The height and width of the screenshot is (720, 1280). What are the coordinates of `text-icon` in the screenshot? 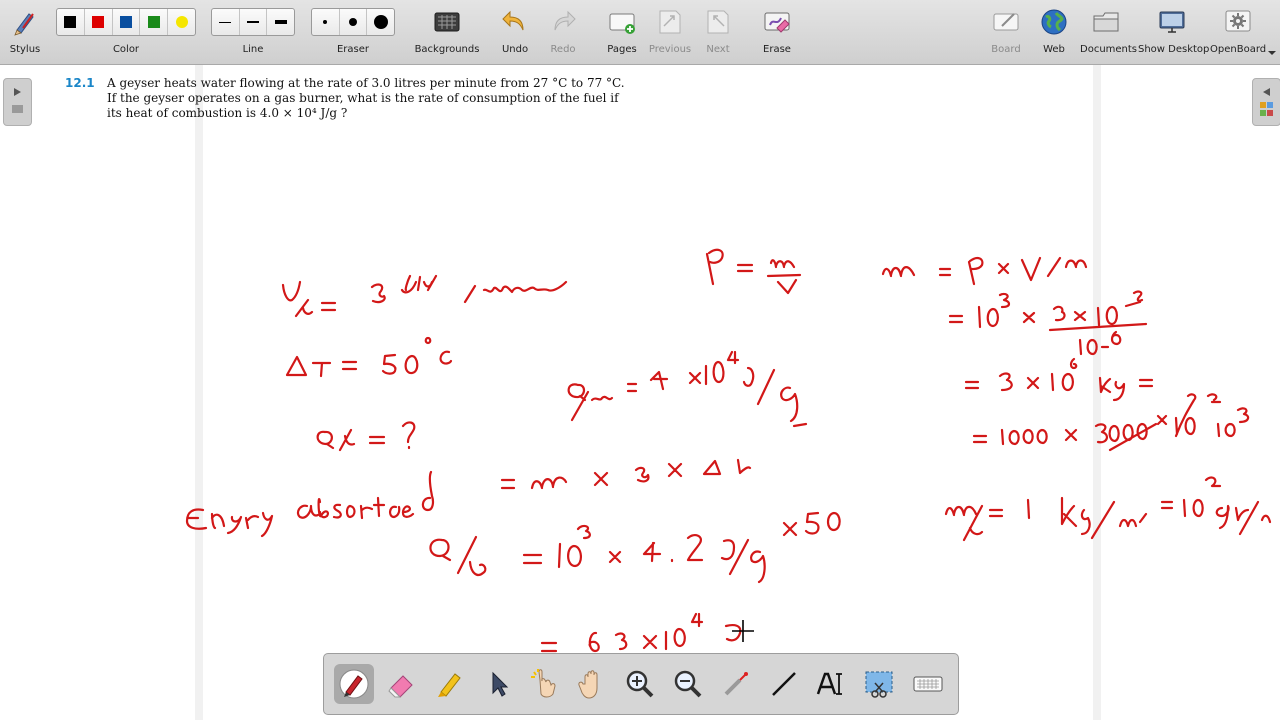 It's located at (829, 683).